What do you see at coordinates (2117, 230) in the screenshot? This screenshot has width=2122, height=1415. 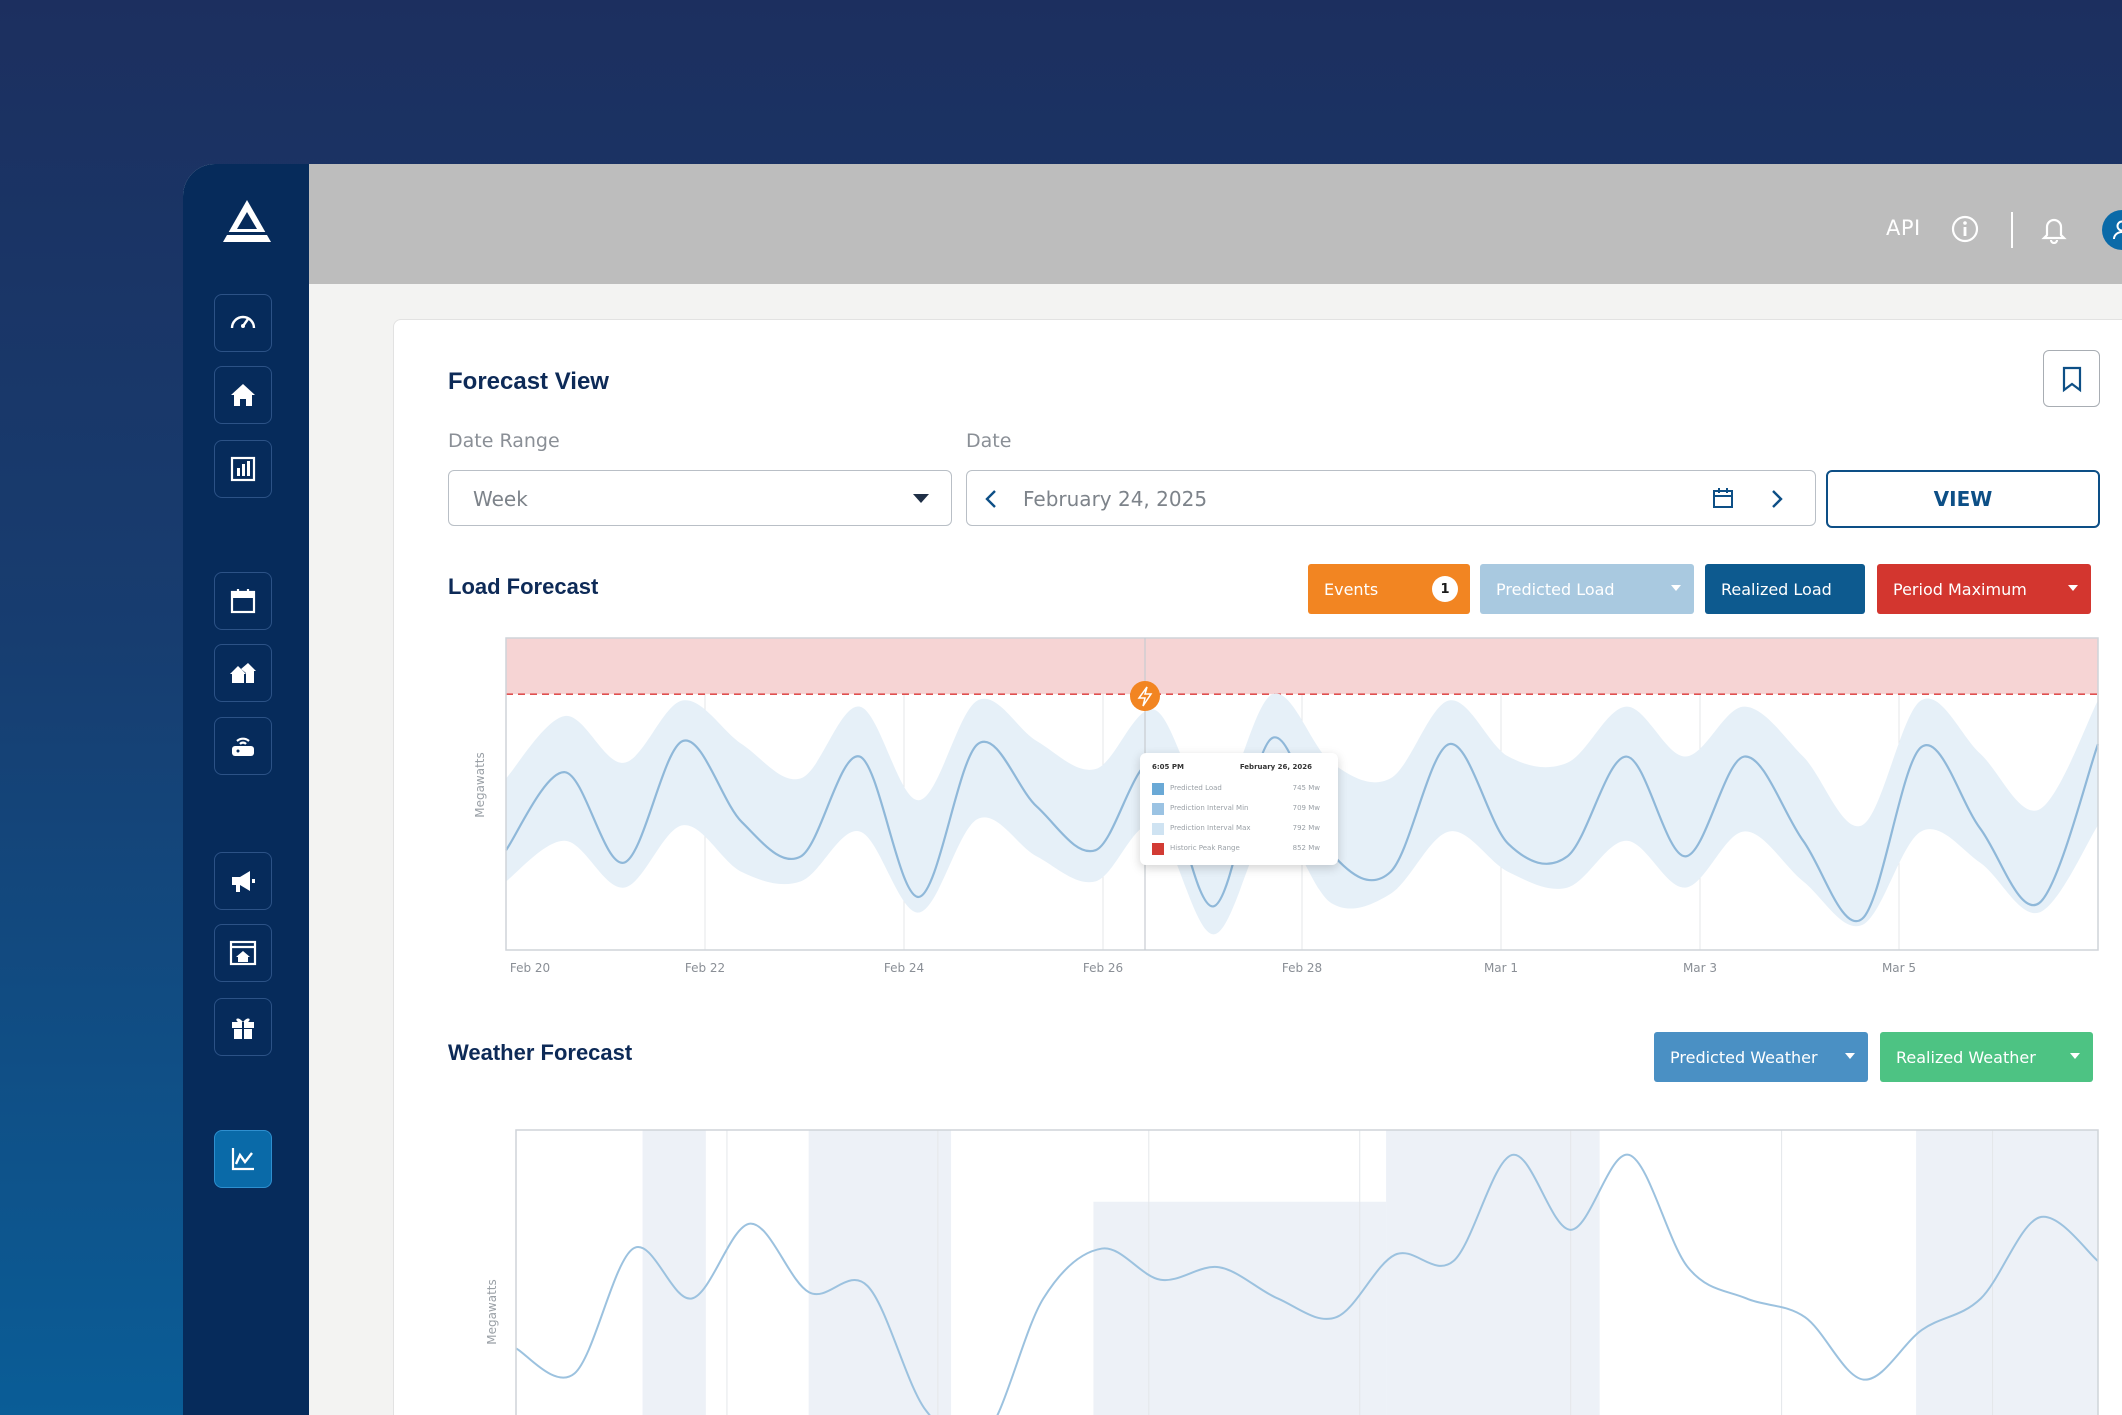 I see `user-icon` at bounding box center [2117, 230].